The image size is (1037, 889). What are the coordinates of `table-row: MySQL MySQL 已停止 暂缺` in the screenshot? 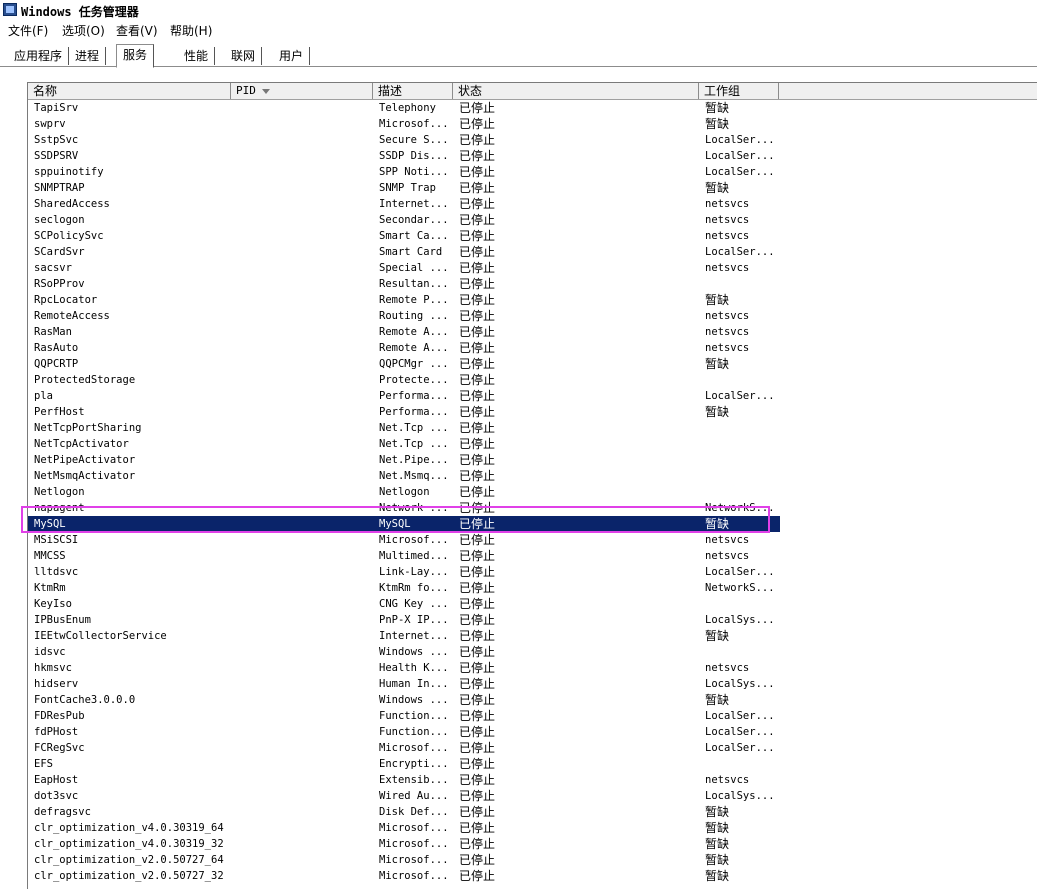 It's located at (404, 524).